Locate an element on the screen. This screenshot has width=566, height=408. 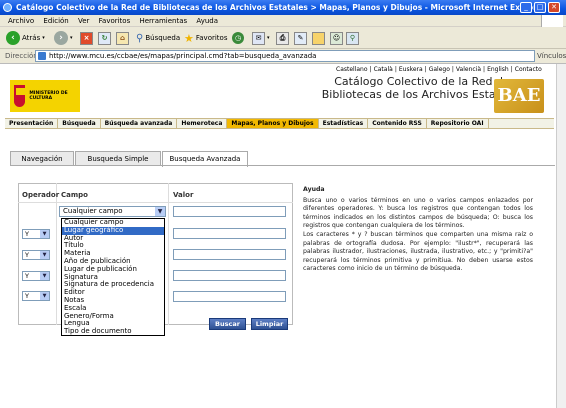
close-button: ✕ is located at coordinates (554, 7).